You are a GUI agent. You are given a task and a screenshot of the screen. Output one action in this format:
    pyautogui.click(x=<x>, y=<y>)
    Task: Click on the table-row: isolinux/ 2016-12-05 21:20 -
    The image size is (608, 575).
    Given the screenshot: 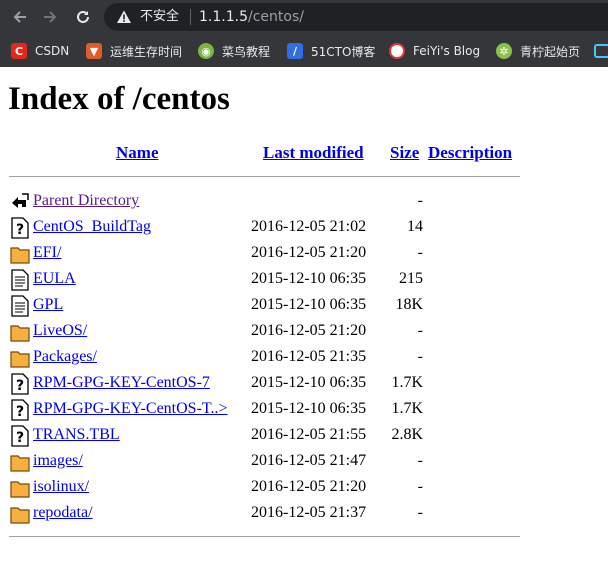 What is the action you would take?
    pyautogui.click(x=304, y=487)
    